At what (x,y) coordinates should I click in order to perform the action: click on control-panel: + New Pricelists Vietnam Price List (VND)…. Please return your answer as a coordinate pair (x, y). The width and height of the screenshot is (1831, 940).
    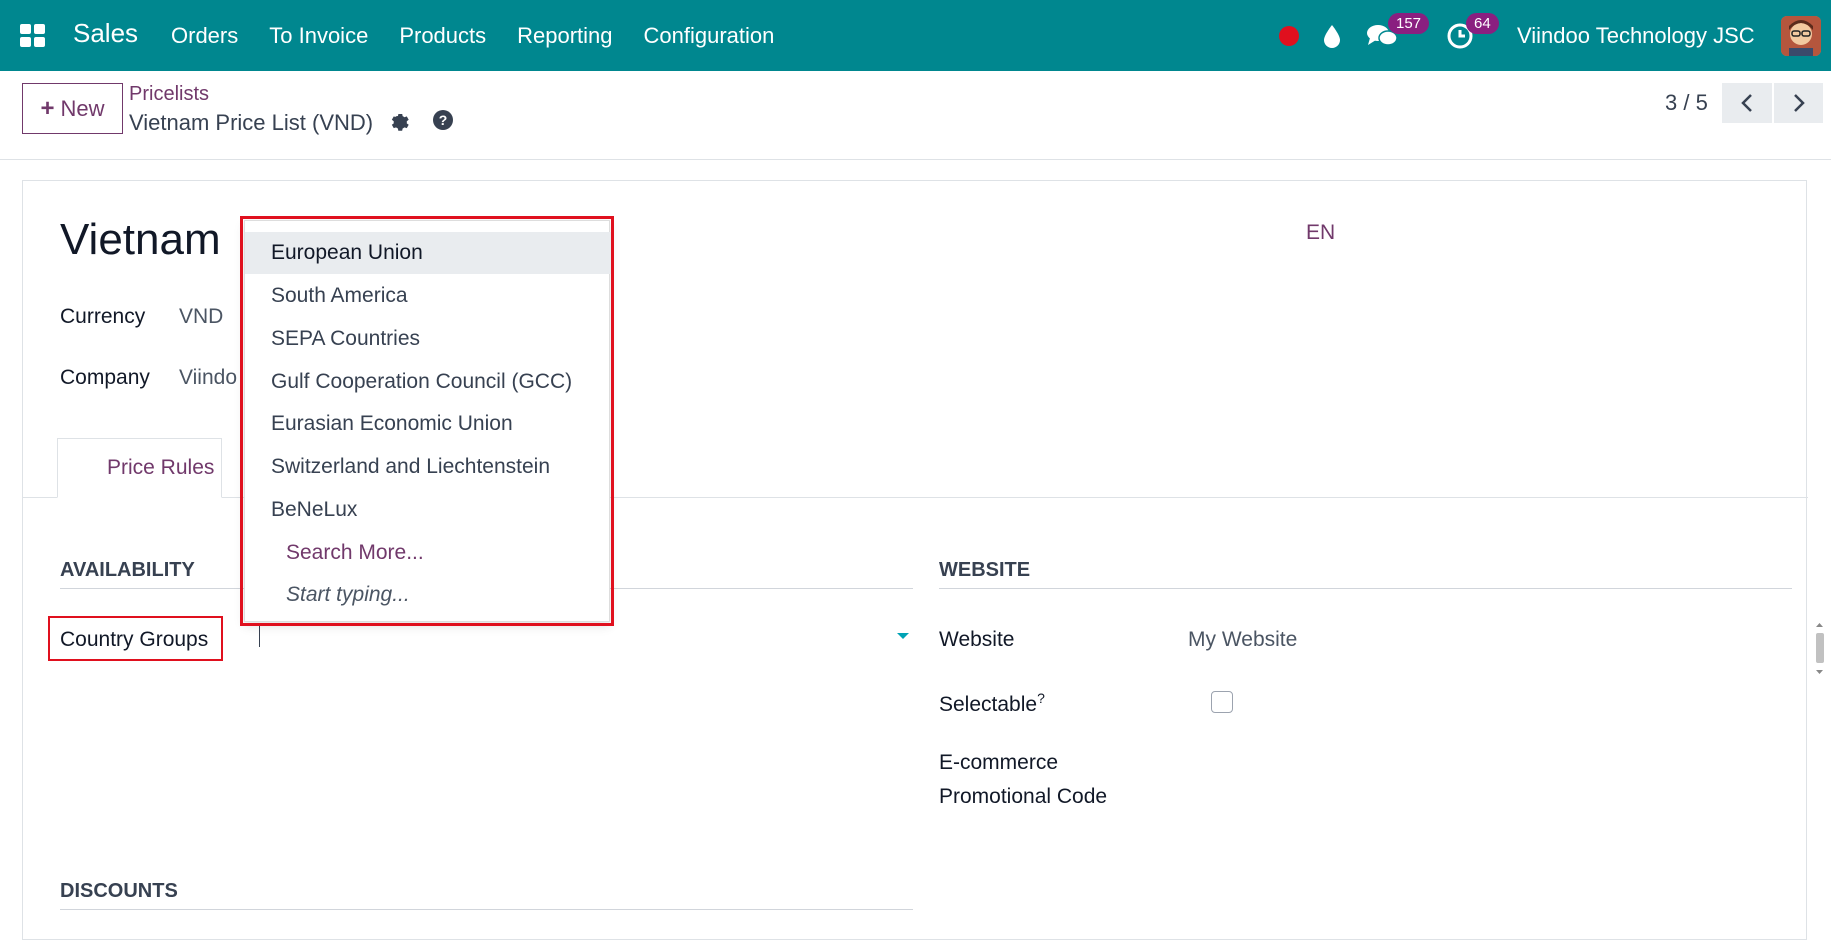
    Looking at the image, I should click on (915, 115).